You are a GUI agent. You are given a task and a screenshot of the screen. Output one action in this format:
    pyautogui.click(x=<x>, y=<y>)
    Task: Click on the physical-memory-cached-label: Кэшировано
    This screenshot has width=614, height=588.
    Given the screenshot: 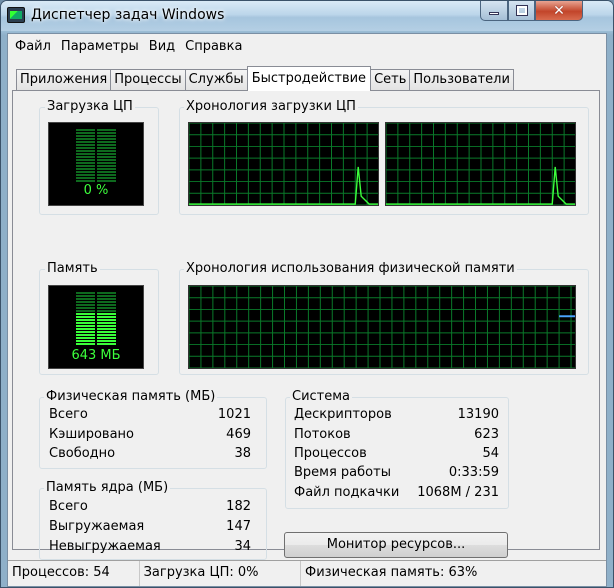 What is the action you would take?
    pyautogui.click(x=91, y=434)
    